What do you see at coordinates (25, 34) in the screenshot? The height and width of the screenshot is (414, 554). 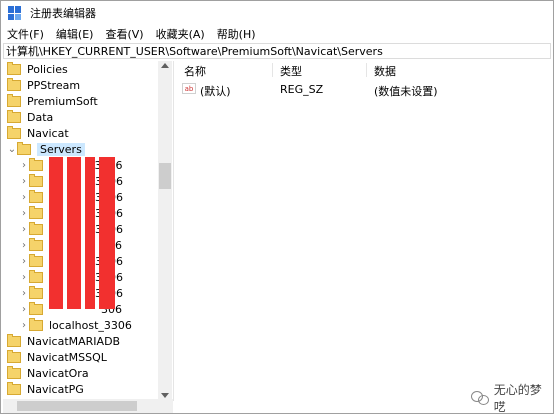 I see `menu-file: 文件(F)` at bounding box center [25, 34].